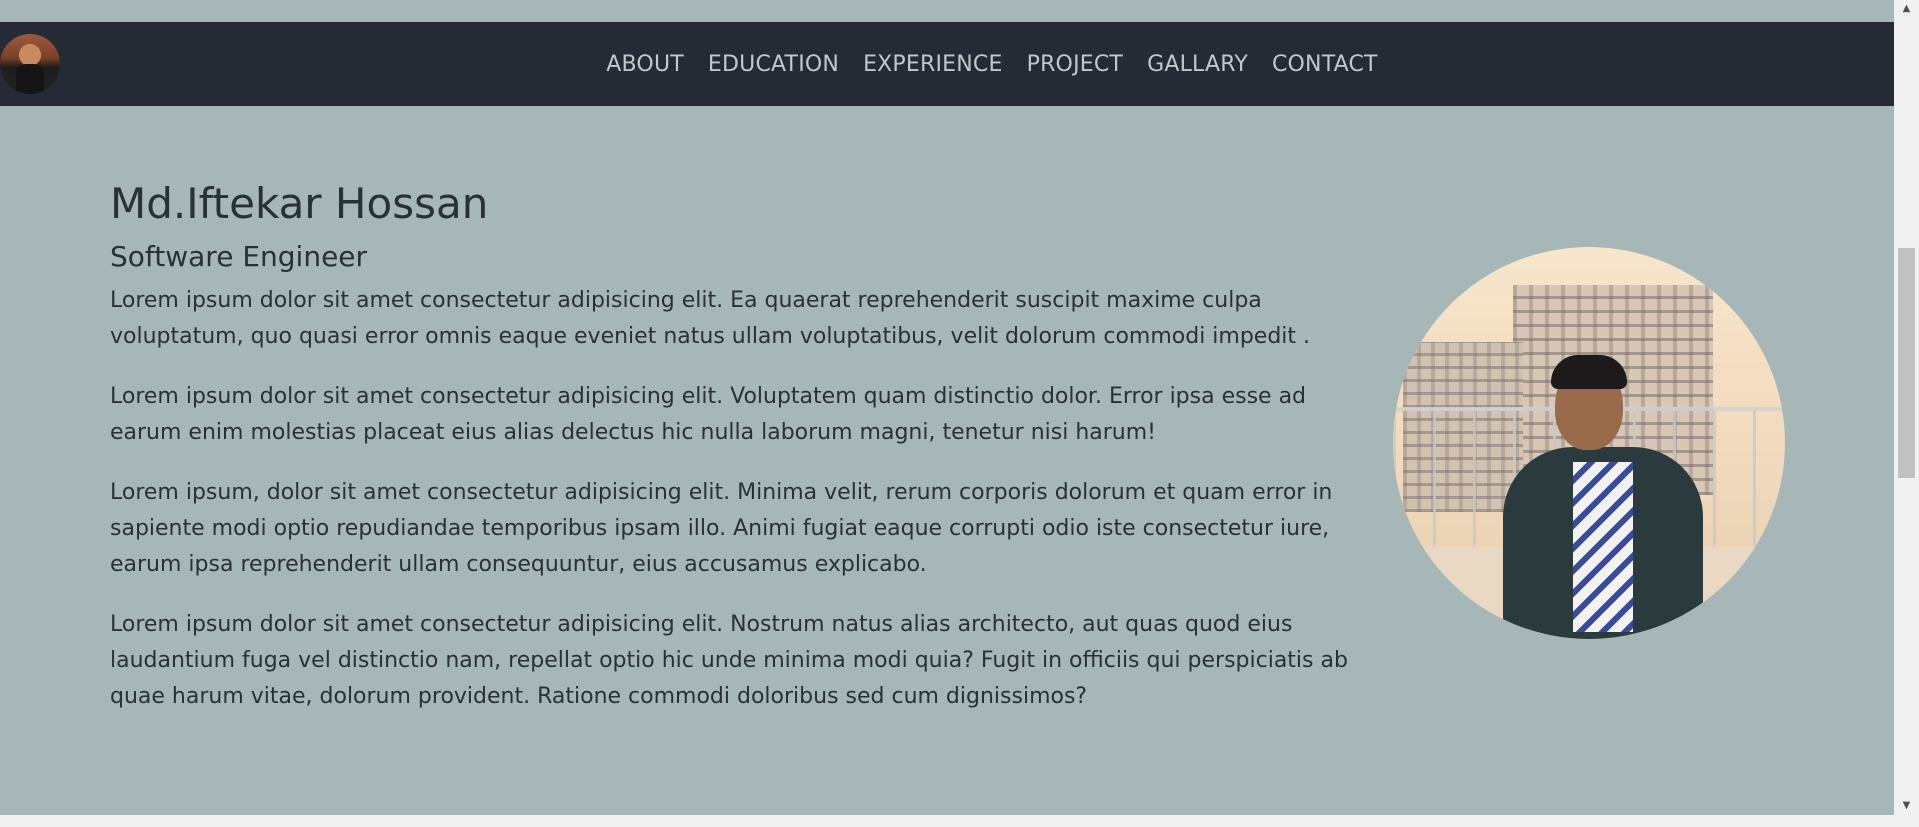 Image resolution: width=1919 pixels, height=827 pixels. What do you see at coordinates (1075, 64) in the screenshot?
I see `nav-link-project: PROJECT` at bounding box center [1075, 64].